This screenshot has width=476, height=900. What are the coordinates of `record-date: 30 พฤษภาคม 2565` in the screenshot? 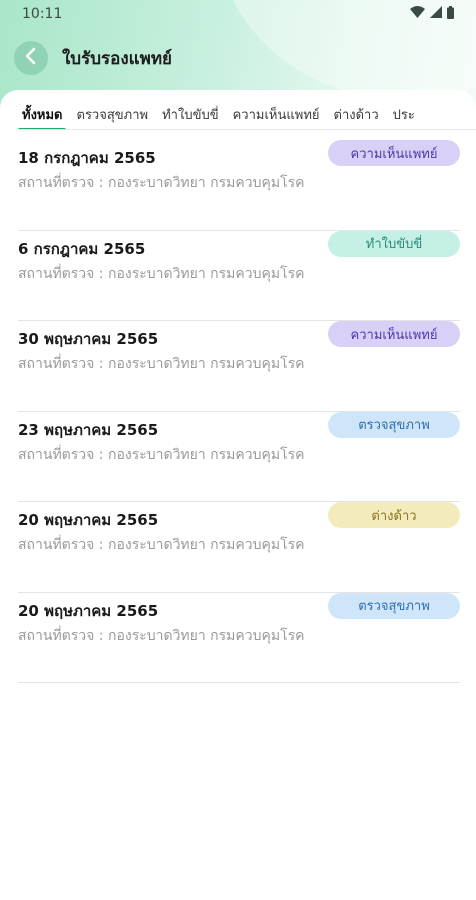 It's located at (88, 339).